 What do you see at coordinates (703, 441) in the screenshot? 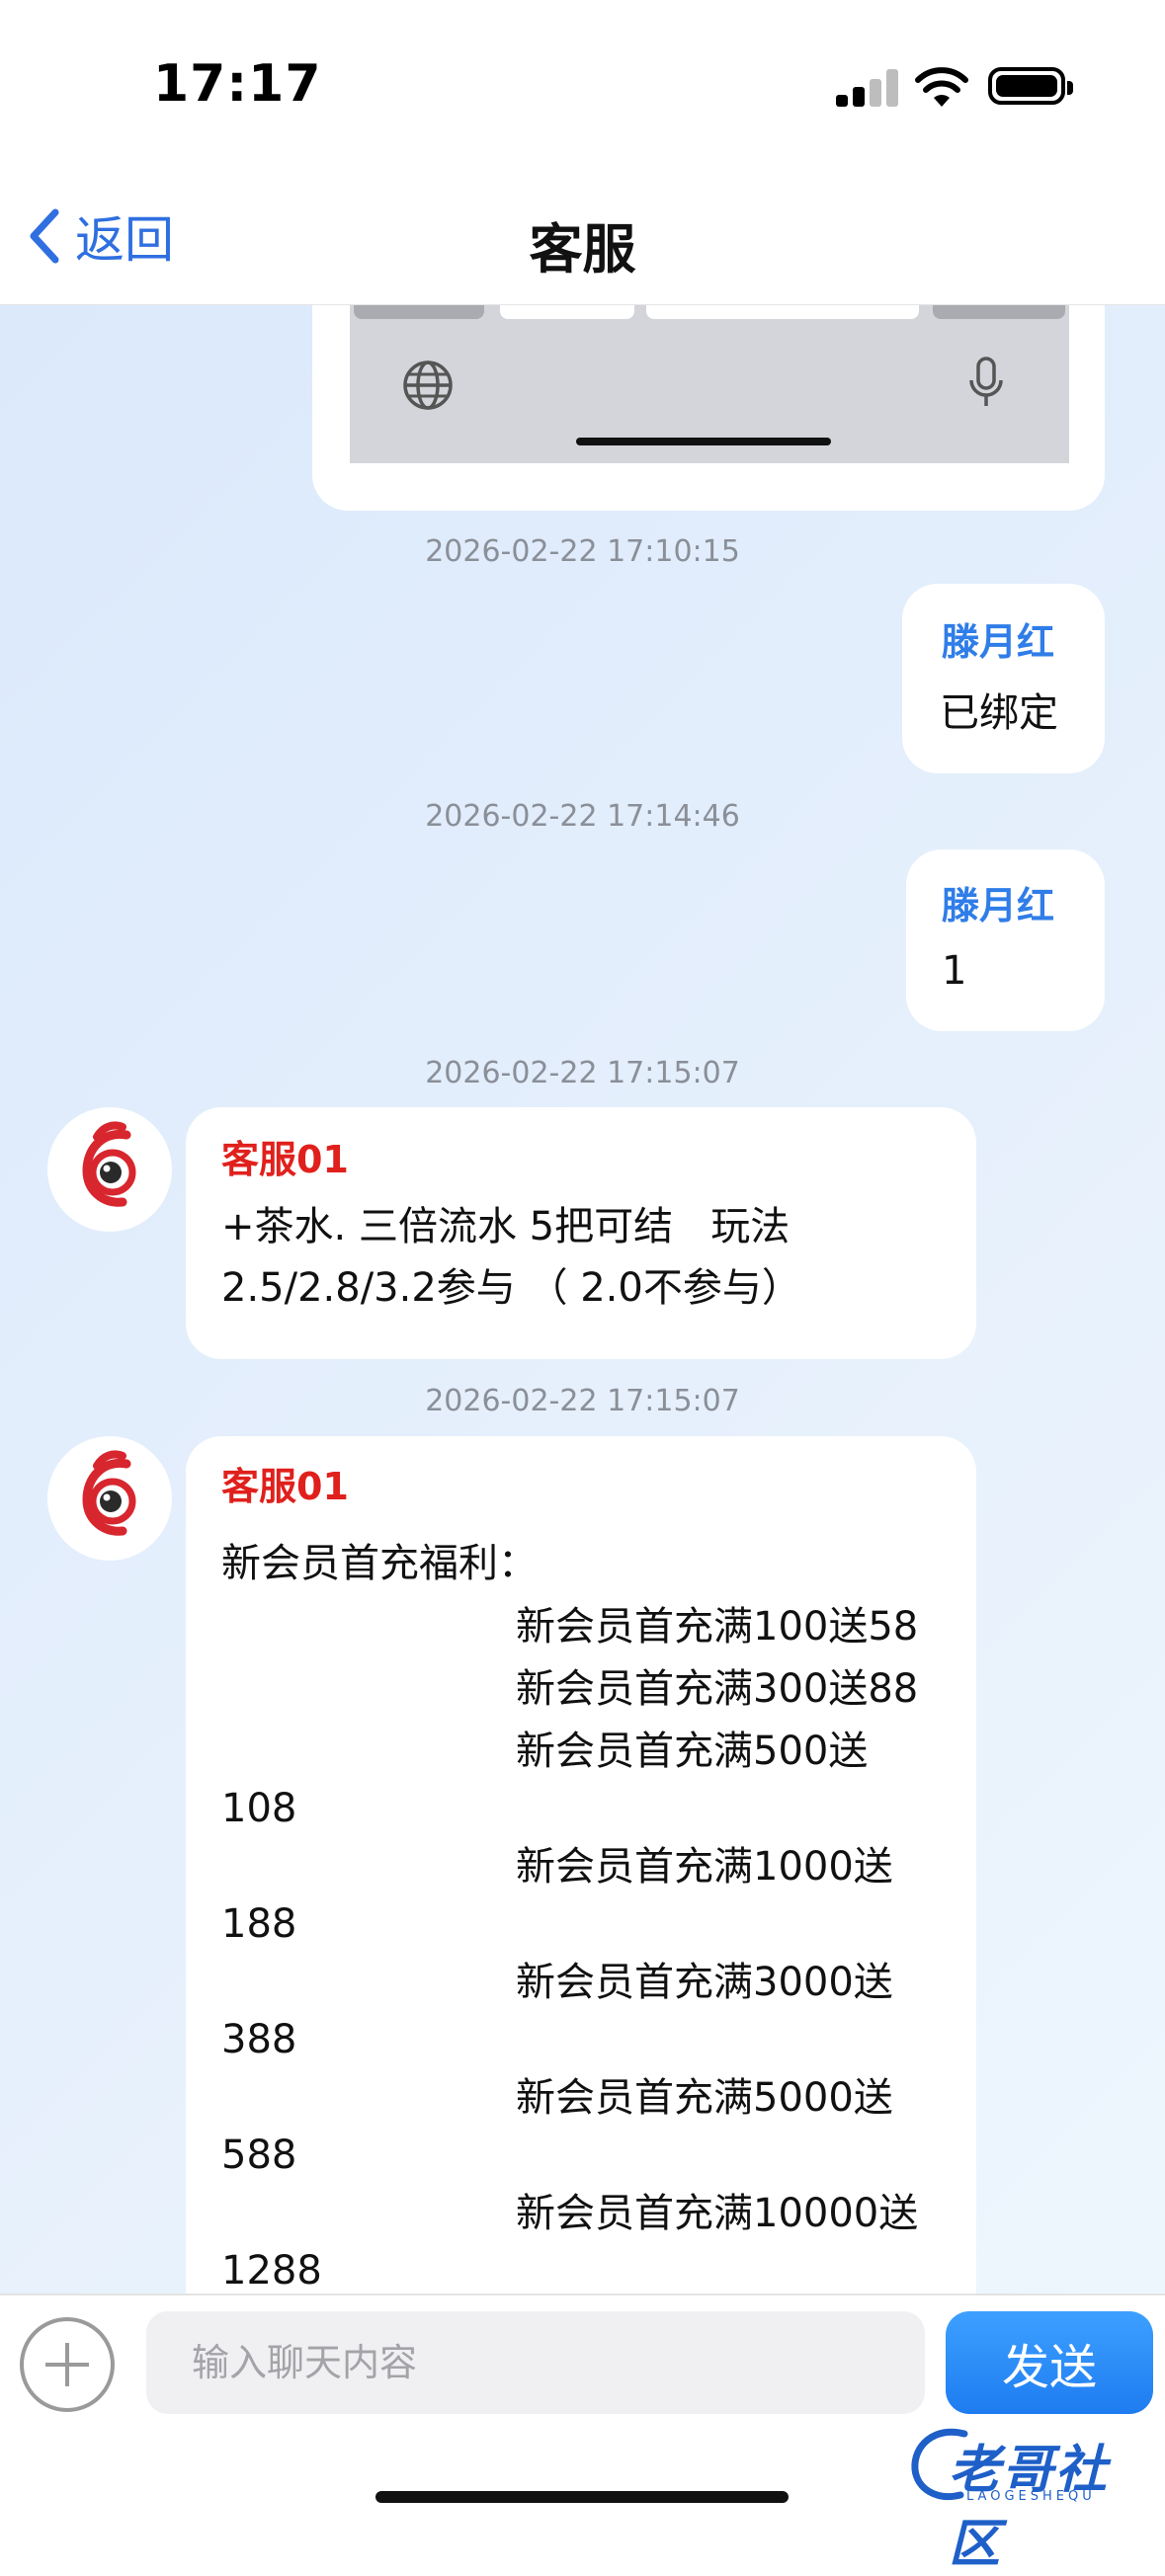
I see `keyboard-home-indicator` at bounding box center [703, 441].